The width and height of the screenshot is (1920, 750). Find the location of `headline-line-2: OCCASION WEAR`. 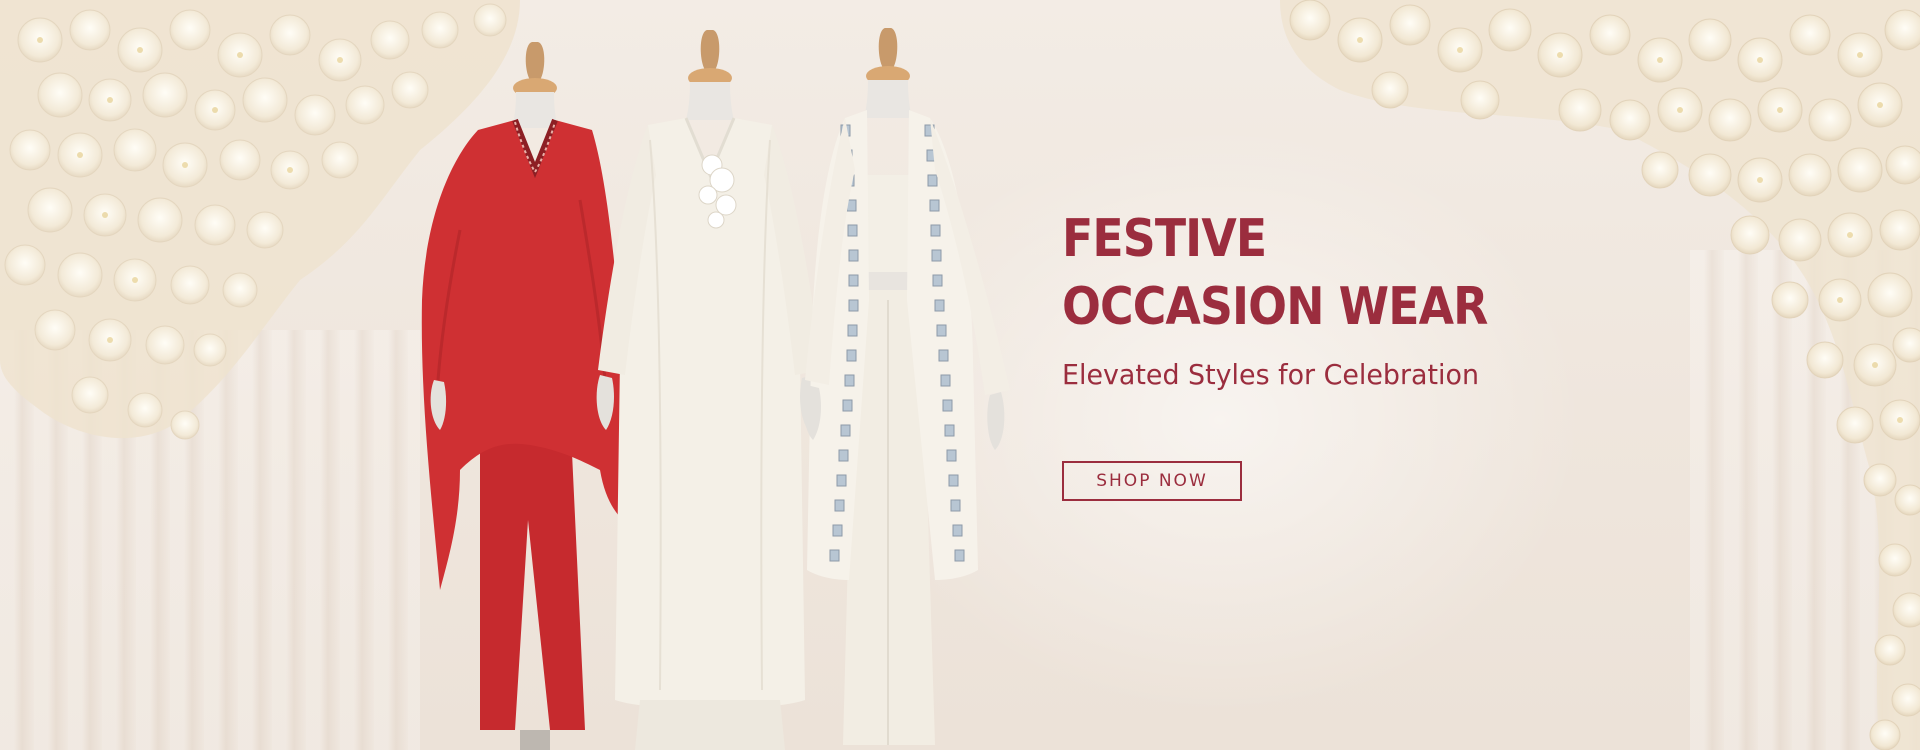

headline-line-2: OCCASION WEAR is located at coordinates (1275, 307).